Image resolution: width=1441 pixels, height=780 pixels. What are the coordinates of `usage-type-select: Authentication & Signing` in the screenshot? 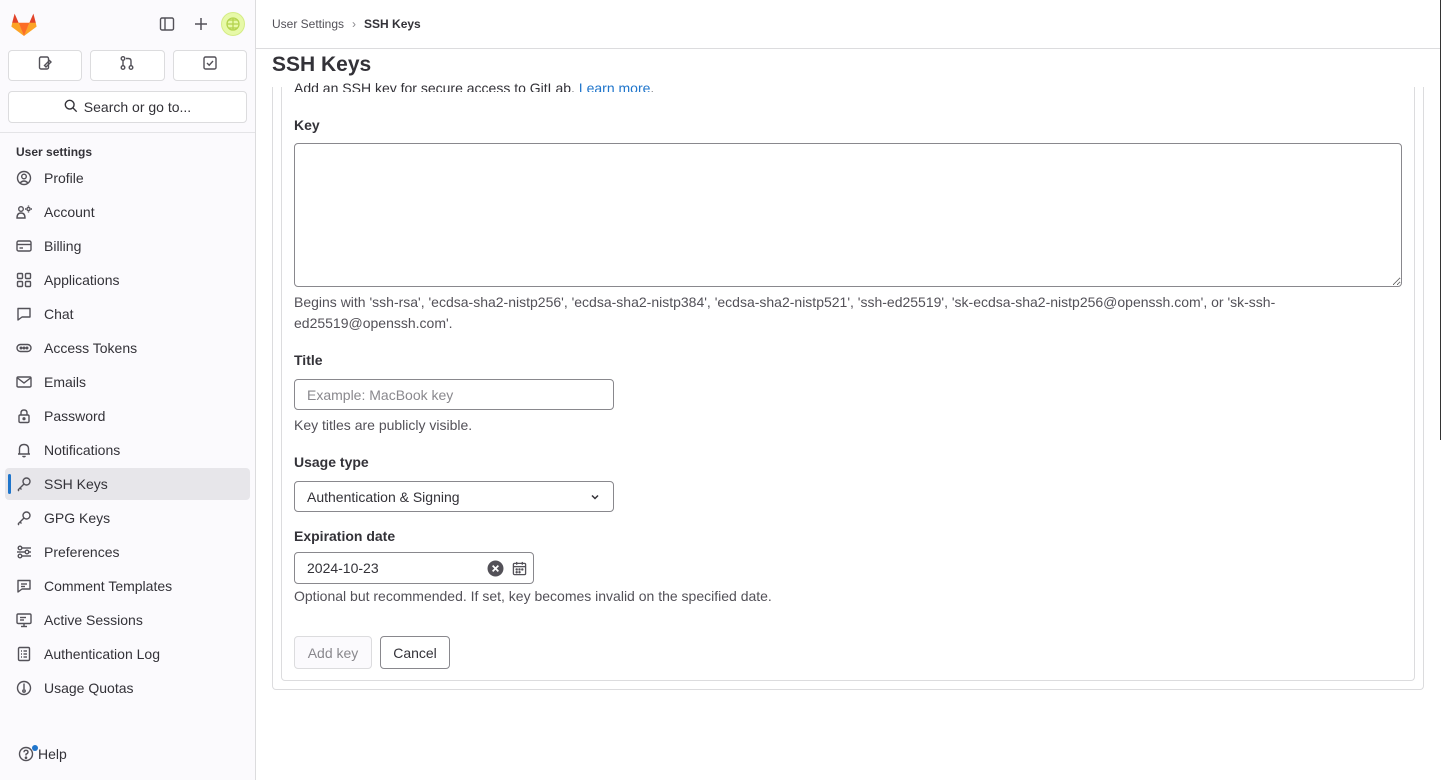 It's located at (454, 496).